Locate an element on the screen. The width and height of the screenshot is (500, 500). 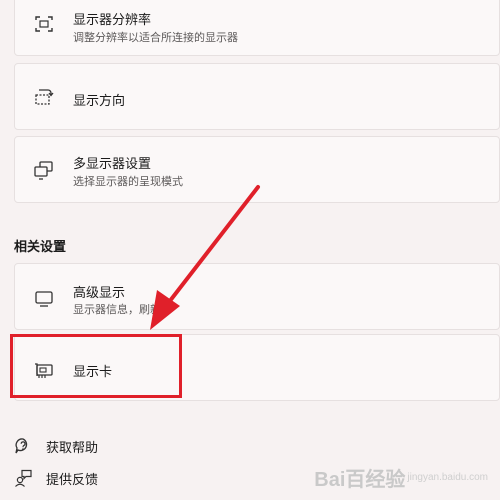
get-help-link: 获取帮助 is located at coordinates (56, 446).